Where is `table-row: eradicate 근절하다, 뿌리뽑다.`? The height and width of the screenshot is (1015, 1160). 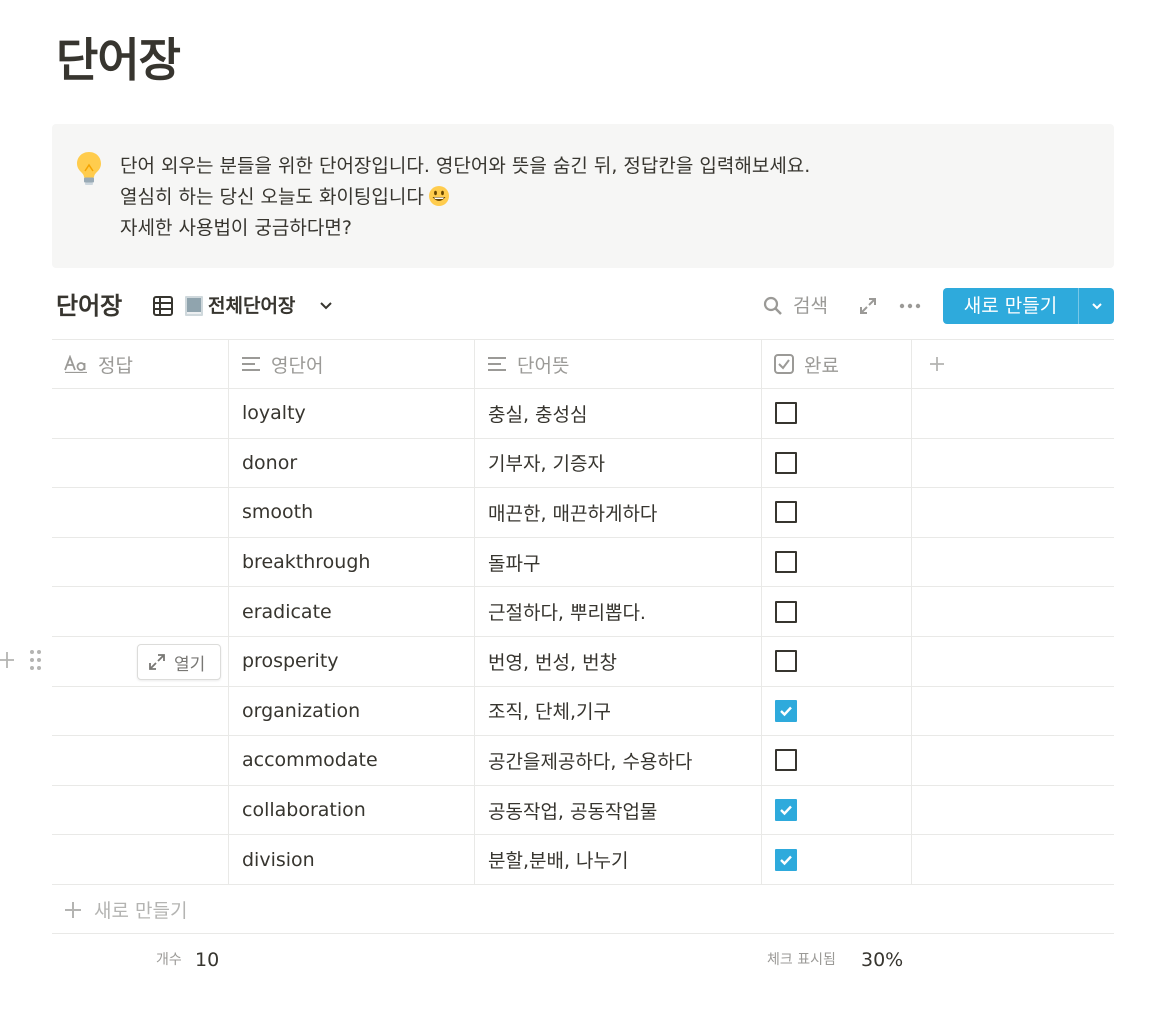
table-row: eradicate 근절하다, 뿌리뽑다. is located at coordinates (583, 612).